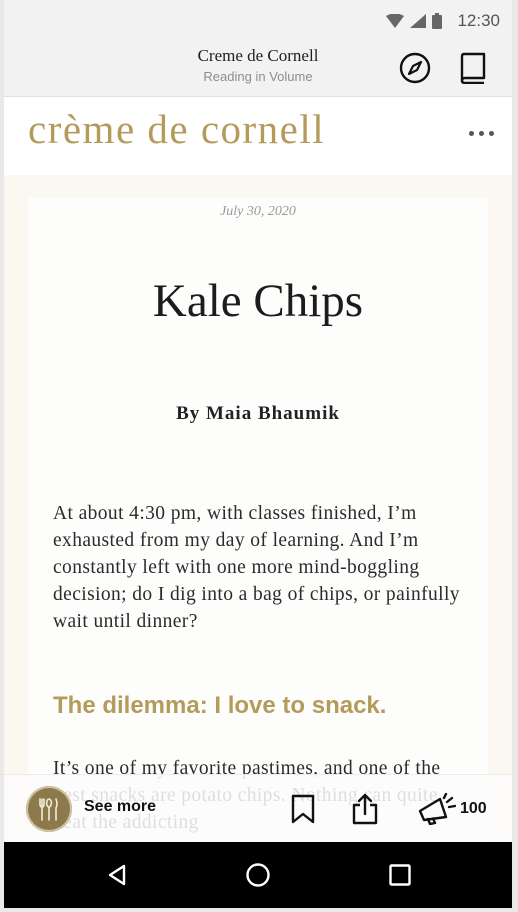 The width and height of the screenshot is (518, 912). Describe the element at coordinates (176, 129) in the screenshot. I see `publication-logo: crème de cornell` at that location.